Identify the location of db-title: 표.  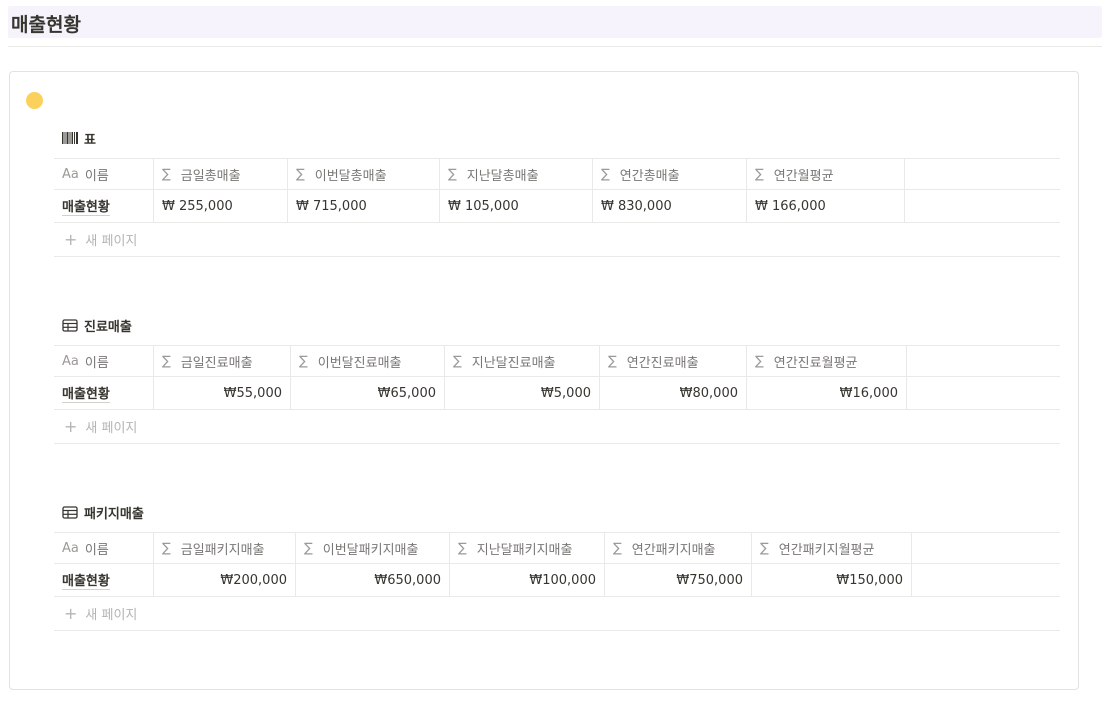
(79, 138).